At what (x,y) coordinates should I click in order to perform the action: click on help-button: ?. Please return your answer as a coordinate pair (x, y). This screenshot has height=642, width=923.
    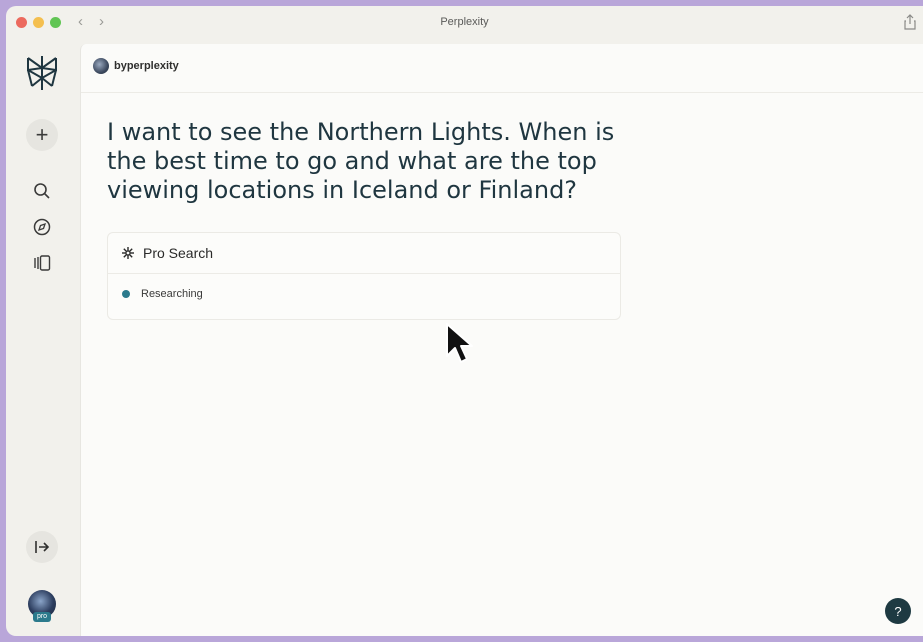
    Looking at the image, I should click on (898, 611).